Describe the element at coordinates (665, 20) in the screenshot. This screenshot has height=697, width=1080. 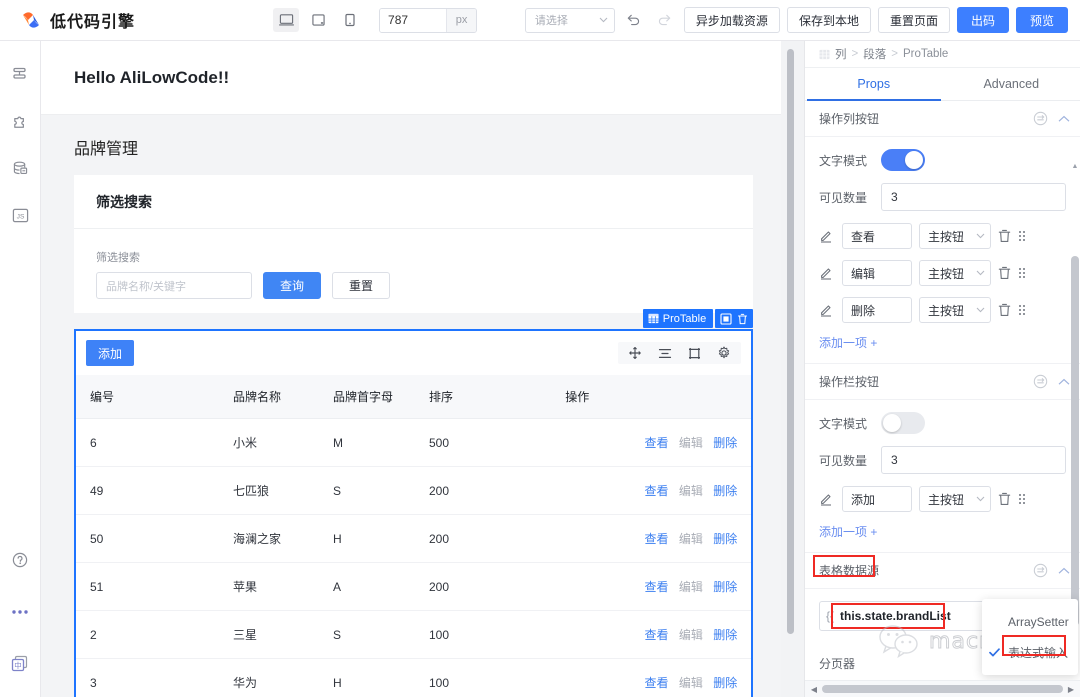
I see `redo-button` at that location.